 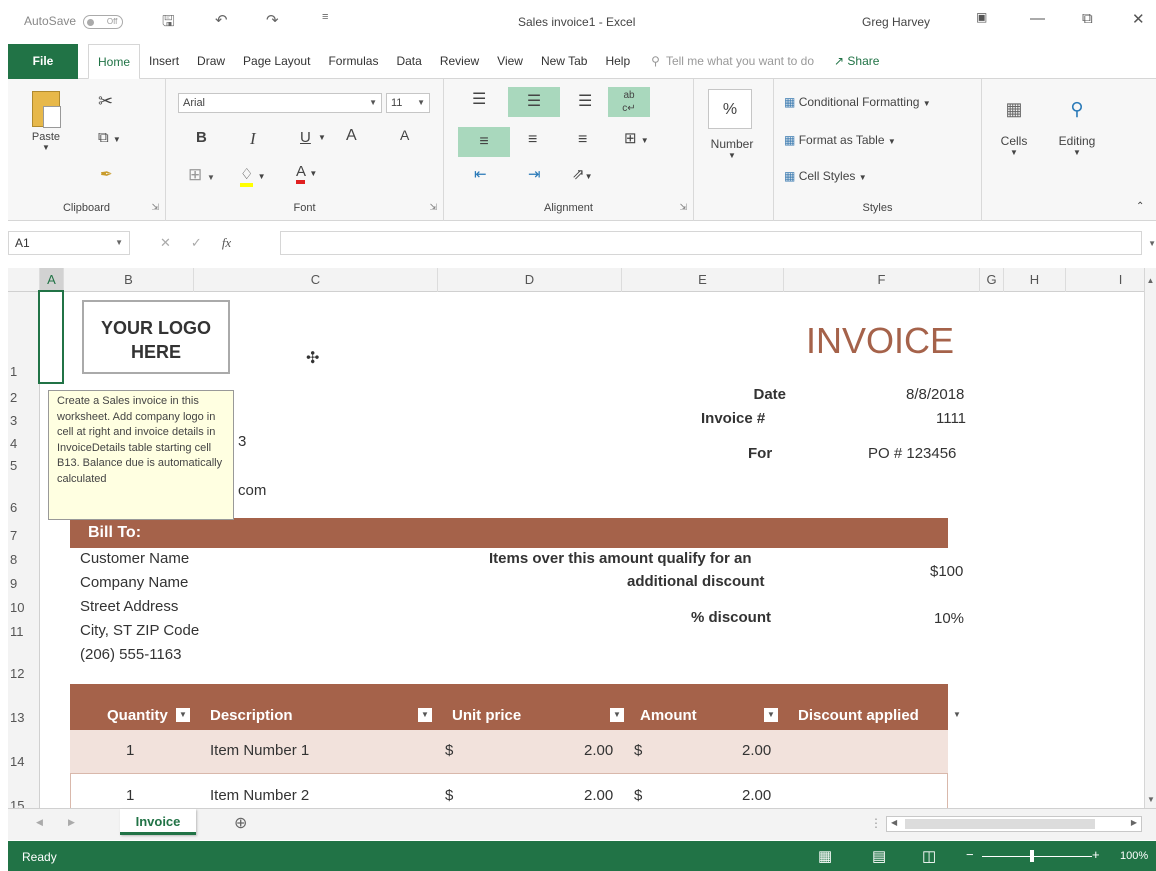 What do you see at coordinates (71, 822) in the screenshot?
I see `scroll-tabs-right-icon: ▶` at bounding box center [71, 822].